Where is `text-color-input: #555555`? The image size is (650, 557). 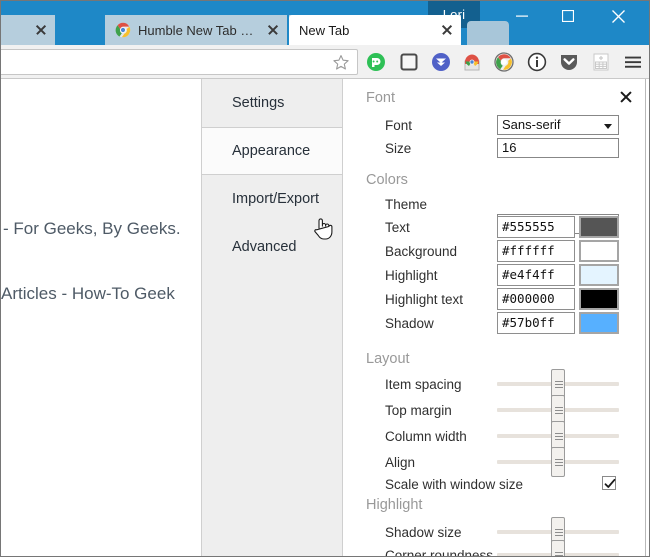
text-color-input: #555555 is located at coordinates (536, 227).